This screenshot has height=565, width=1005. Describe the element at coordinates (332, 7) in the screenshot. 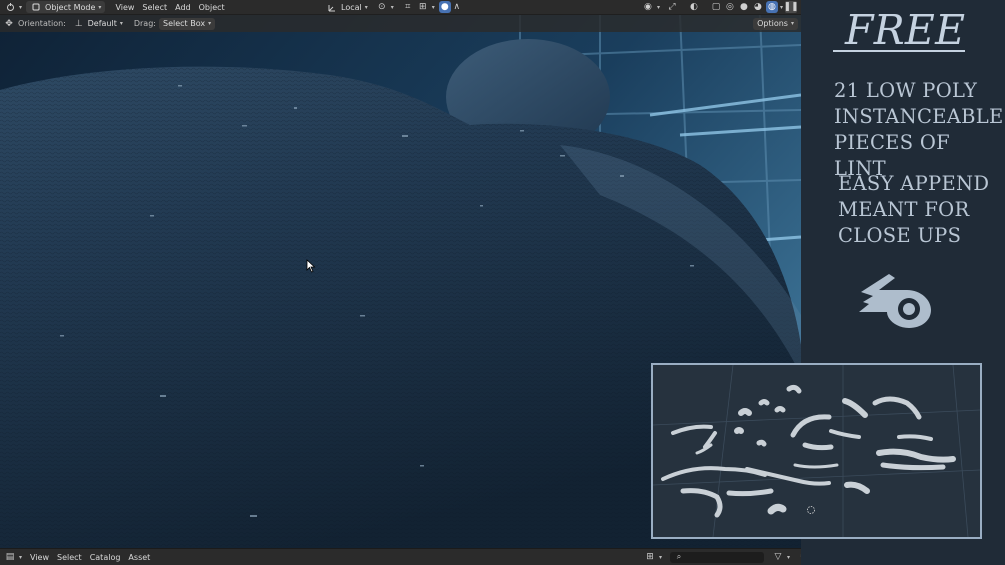

I see `transform-axes-icon` at that location.